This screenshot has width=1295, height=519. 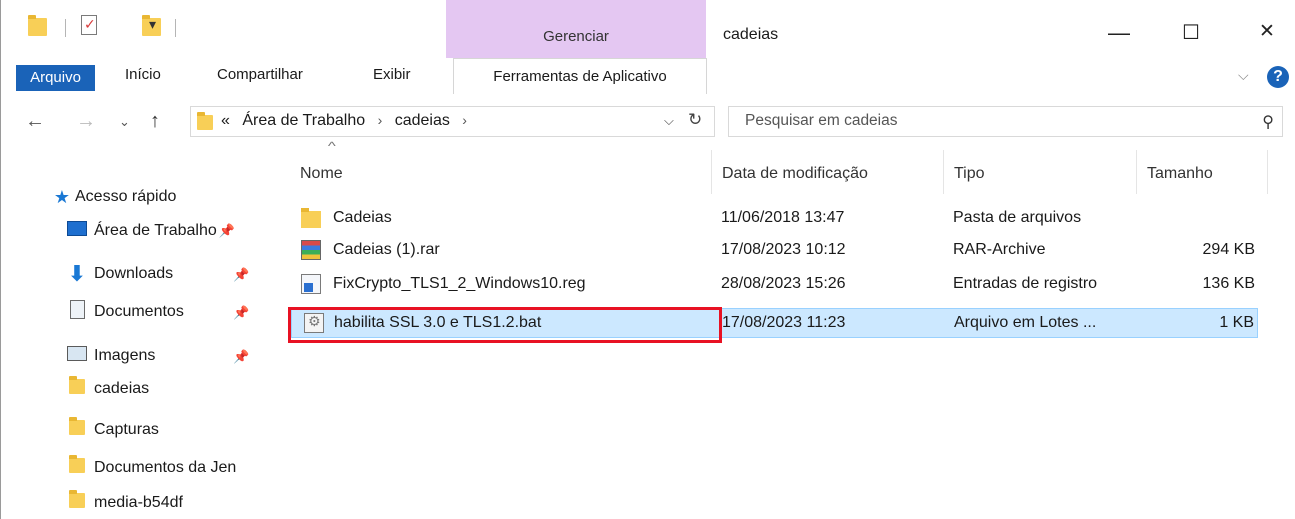 I want to click on star-icon: ★, so click(x=62, y=196).